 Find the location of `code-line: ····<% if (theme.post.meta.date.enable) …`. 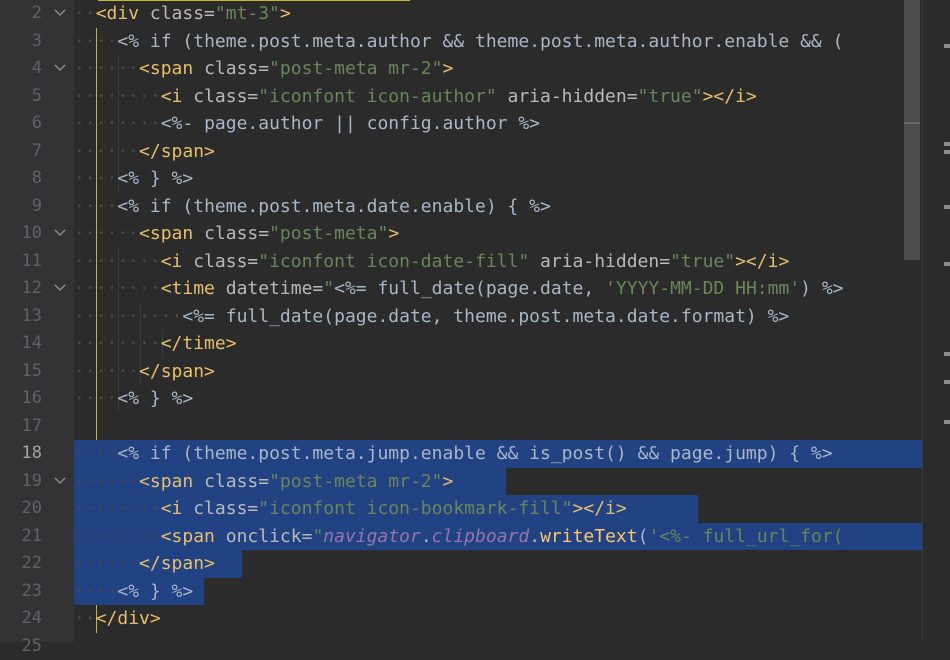

code-line: ····<% if (theme.post.meta.date.enable) … is located at coordinates (312, 207).